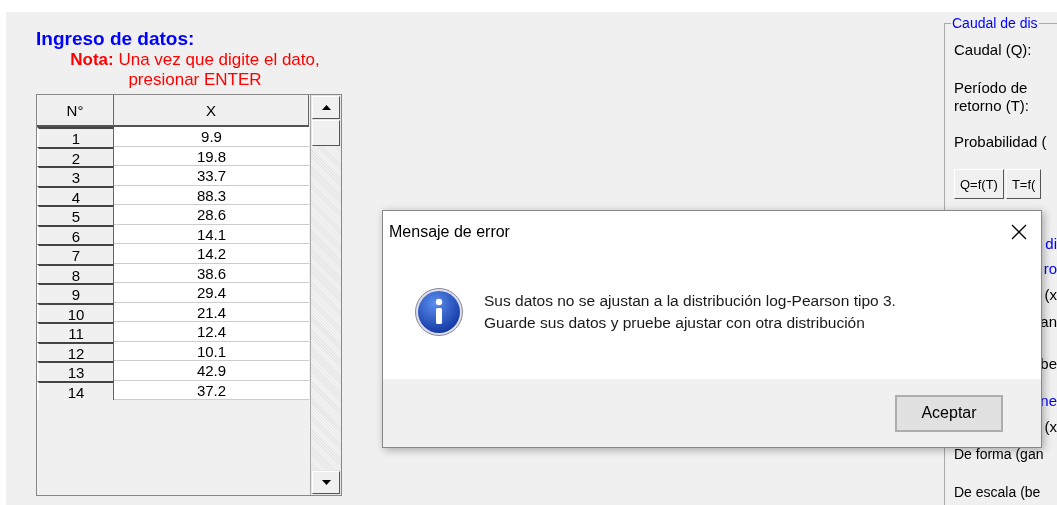 The height and width of the screenshot is (505, 1057). What do you see at coordinates (211, 390) in the screenshot?
I see `table-cell: 37.2` at bounding box center [211, 390].